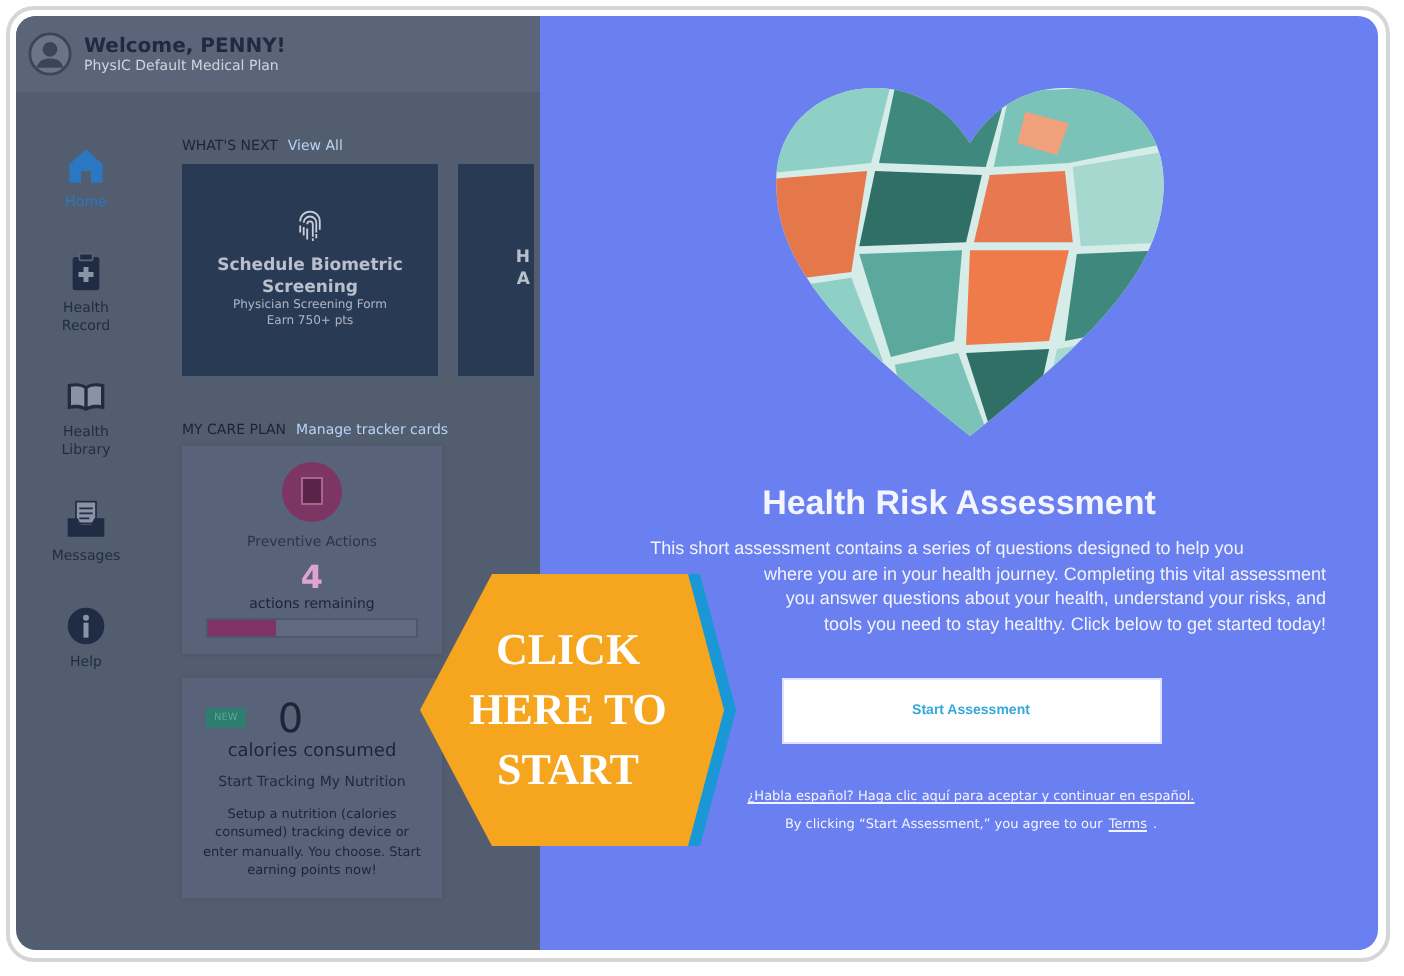  What do you see at coordinates (959, 504) in the screenshot?
I see `assessment-title: Health Risk Assessment` at bounding box center [959, 504].